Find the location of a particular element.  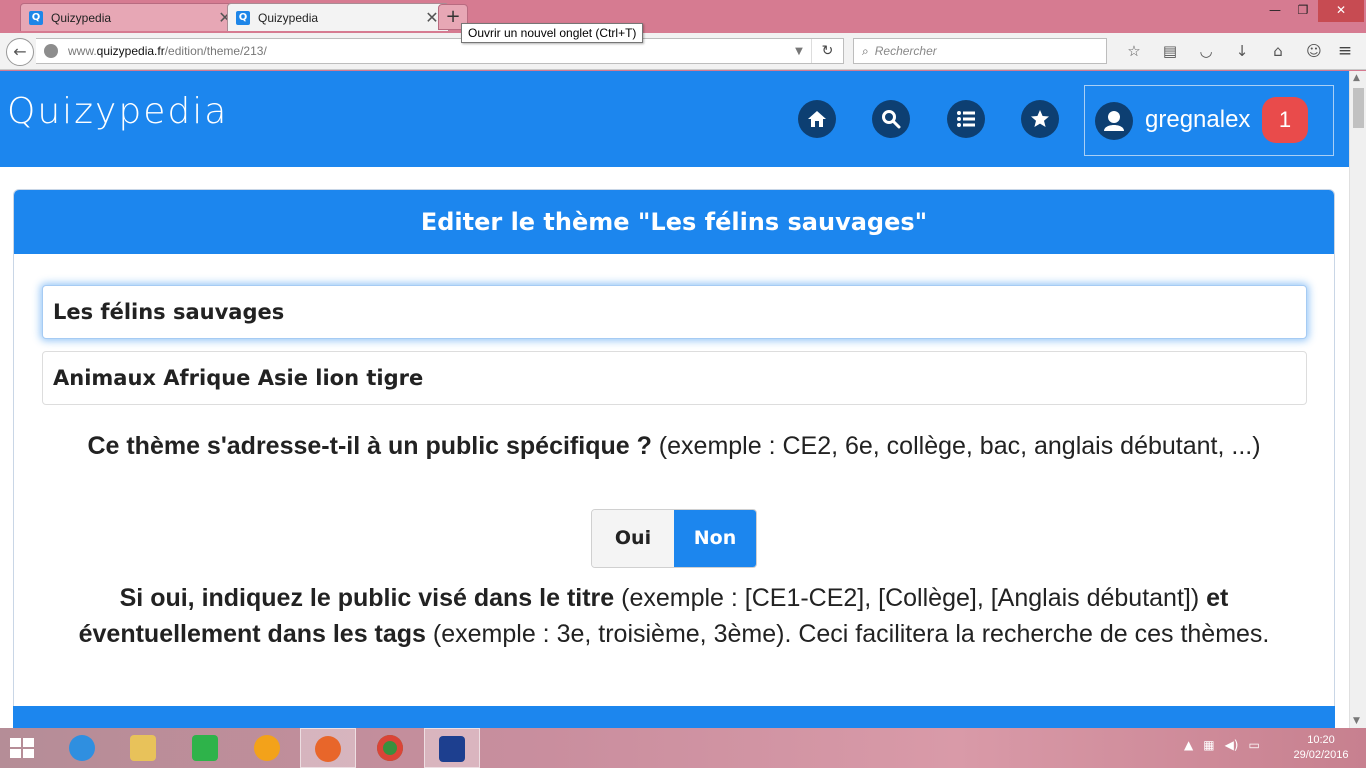

windows-start-icon is located at coordinates (23, 748).